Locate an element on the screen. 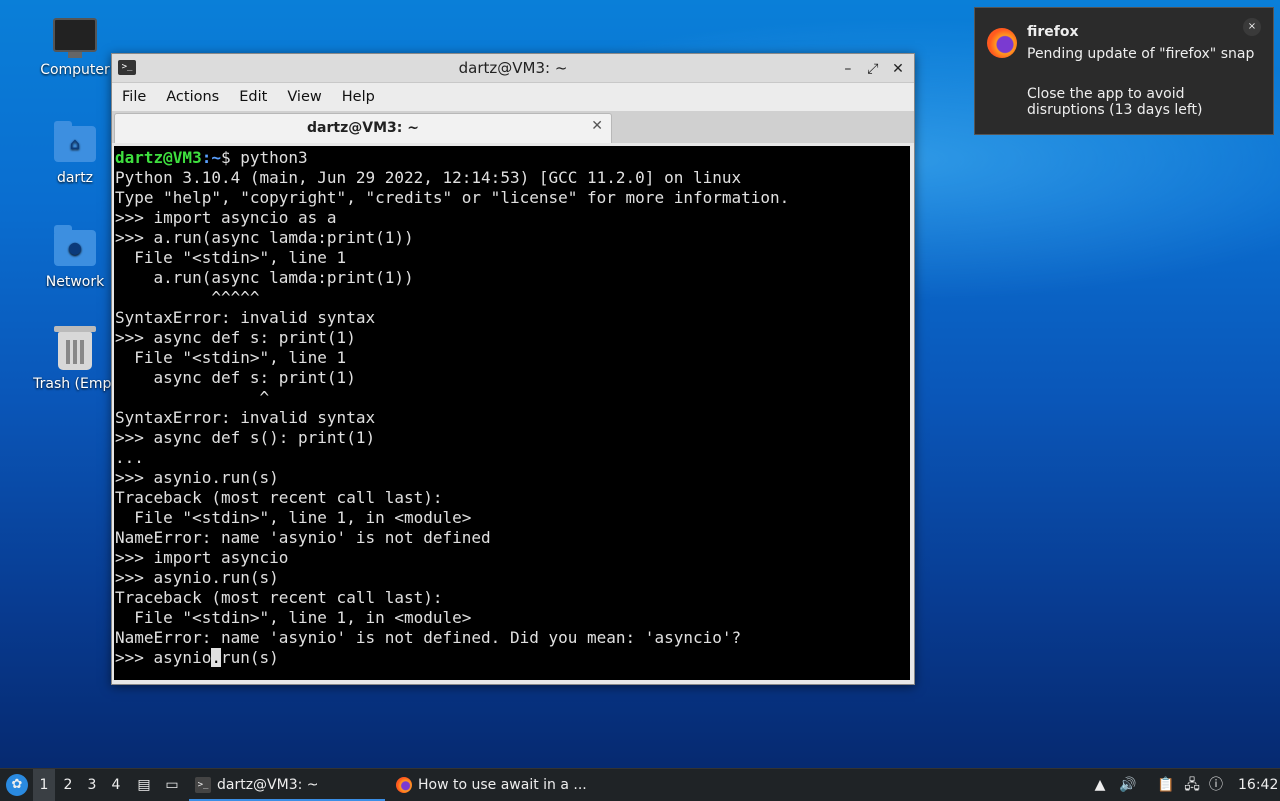 The image size is (1280, 801). current-input-line: >>> asynio.run(s) is located at coordinates (512, 658).